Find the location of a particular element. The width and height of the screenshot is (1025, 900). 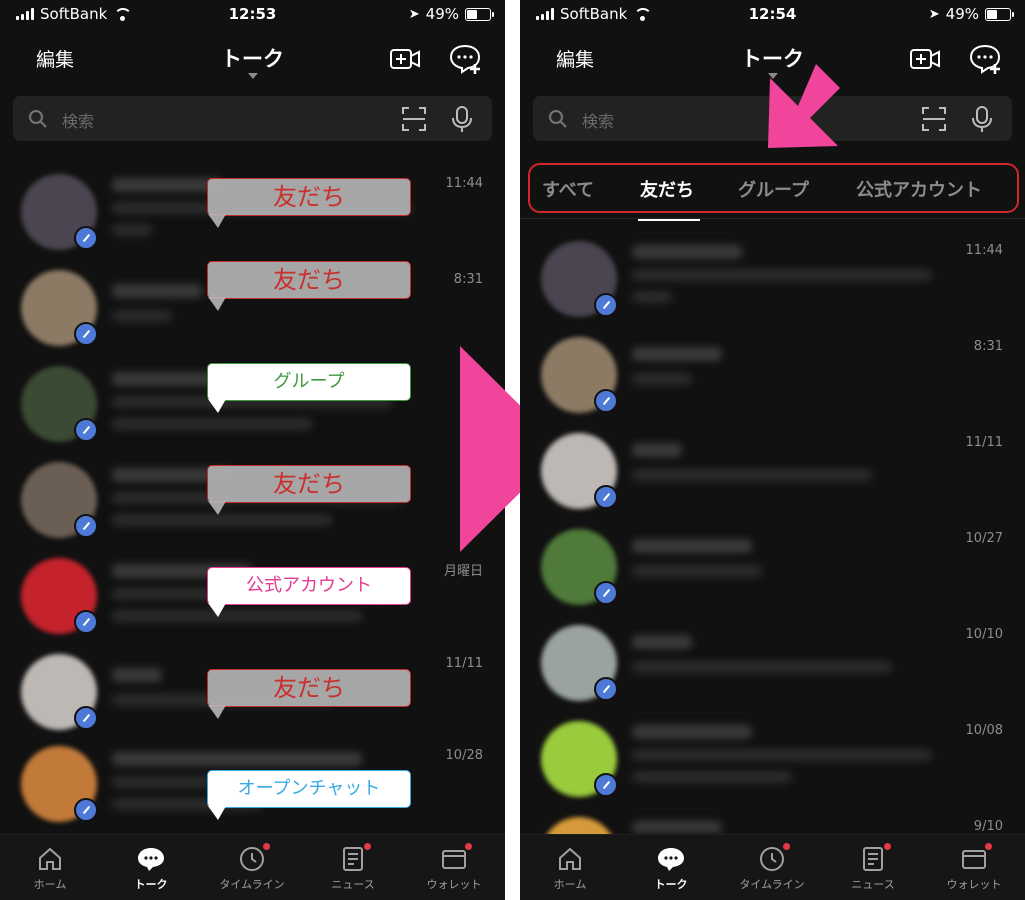

tab-divider is located at coordinates (772, 218).